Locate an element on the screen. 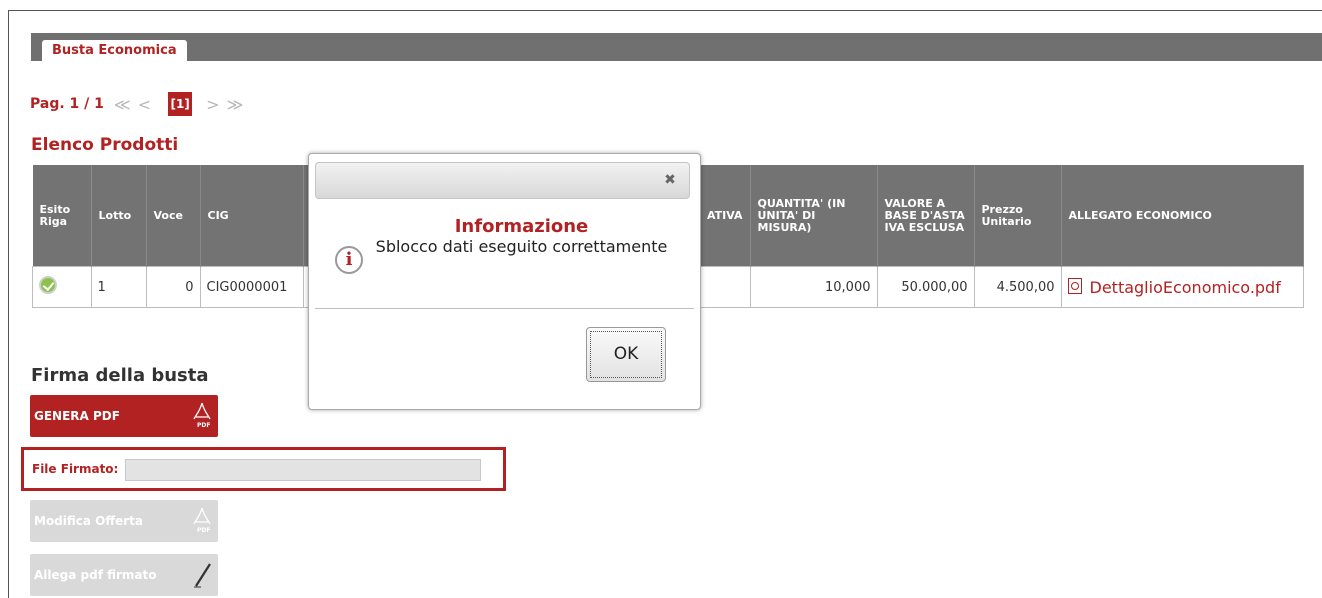  allegato-link: DettaglioEconomico.pdf is located at coordinates (1185, 287).